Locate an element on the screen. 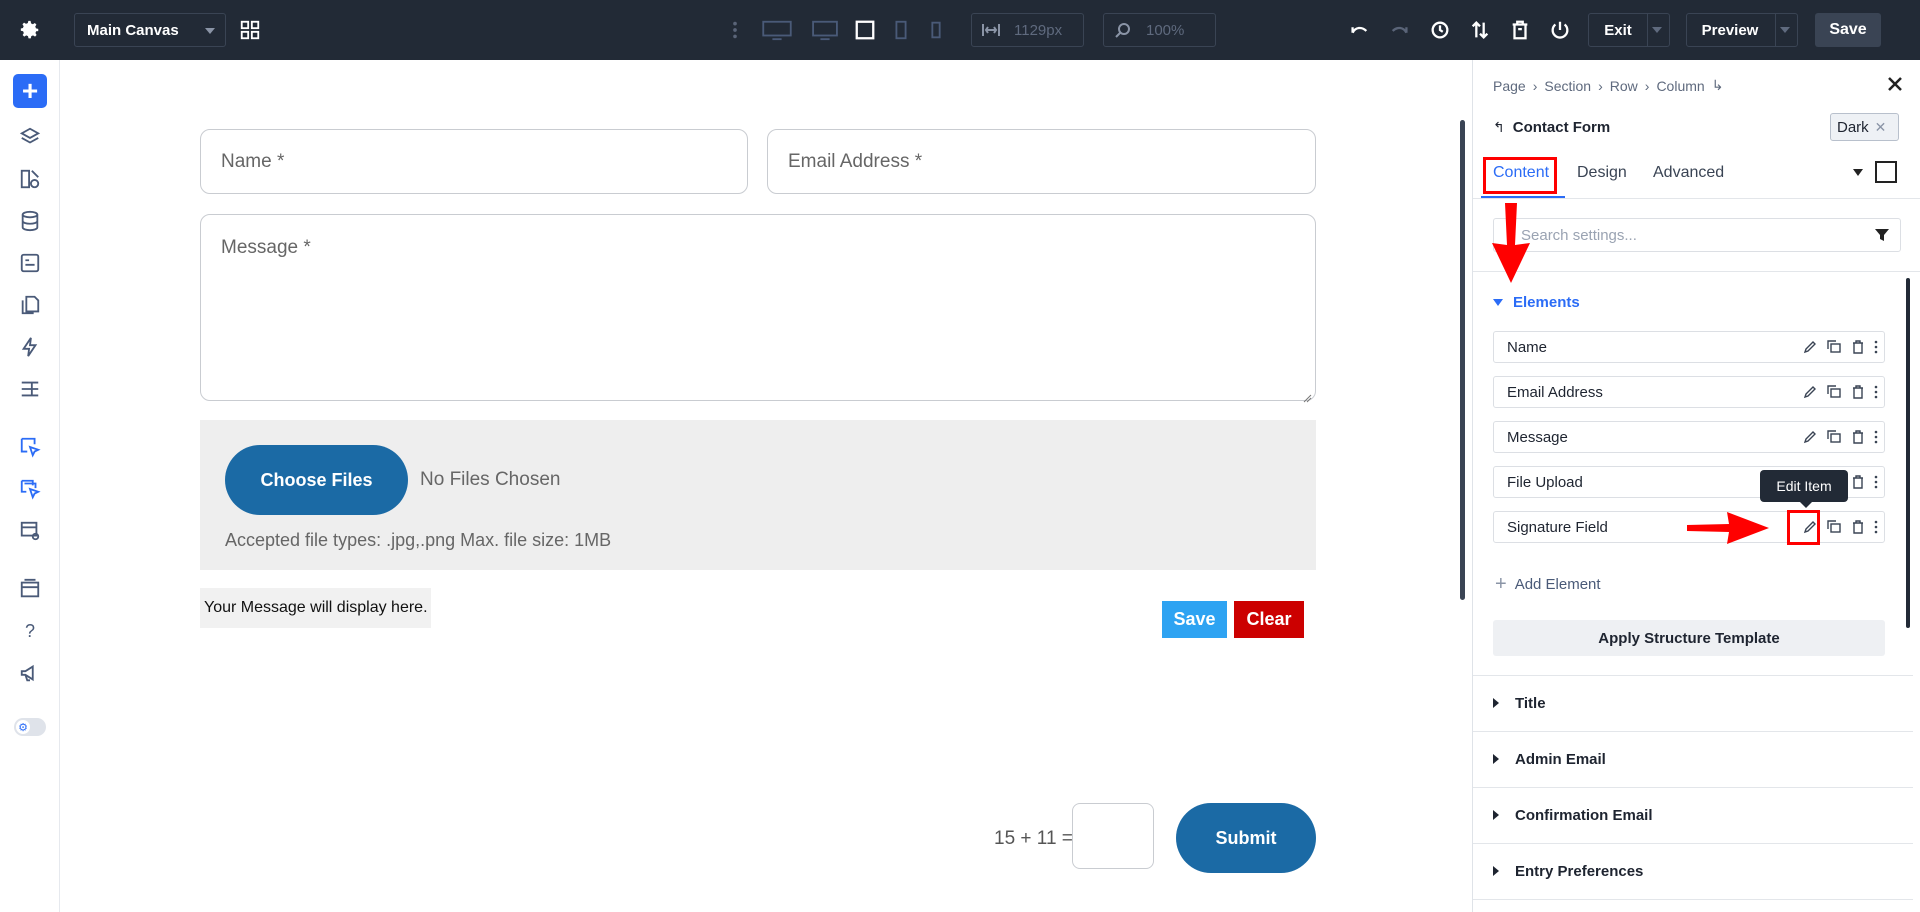 The image size is (1920, 912). tab-content: Content is located at coordinates (1521, 173).